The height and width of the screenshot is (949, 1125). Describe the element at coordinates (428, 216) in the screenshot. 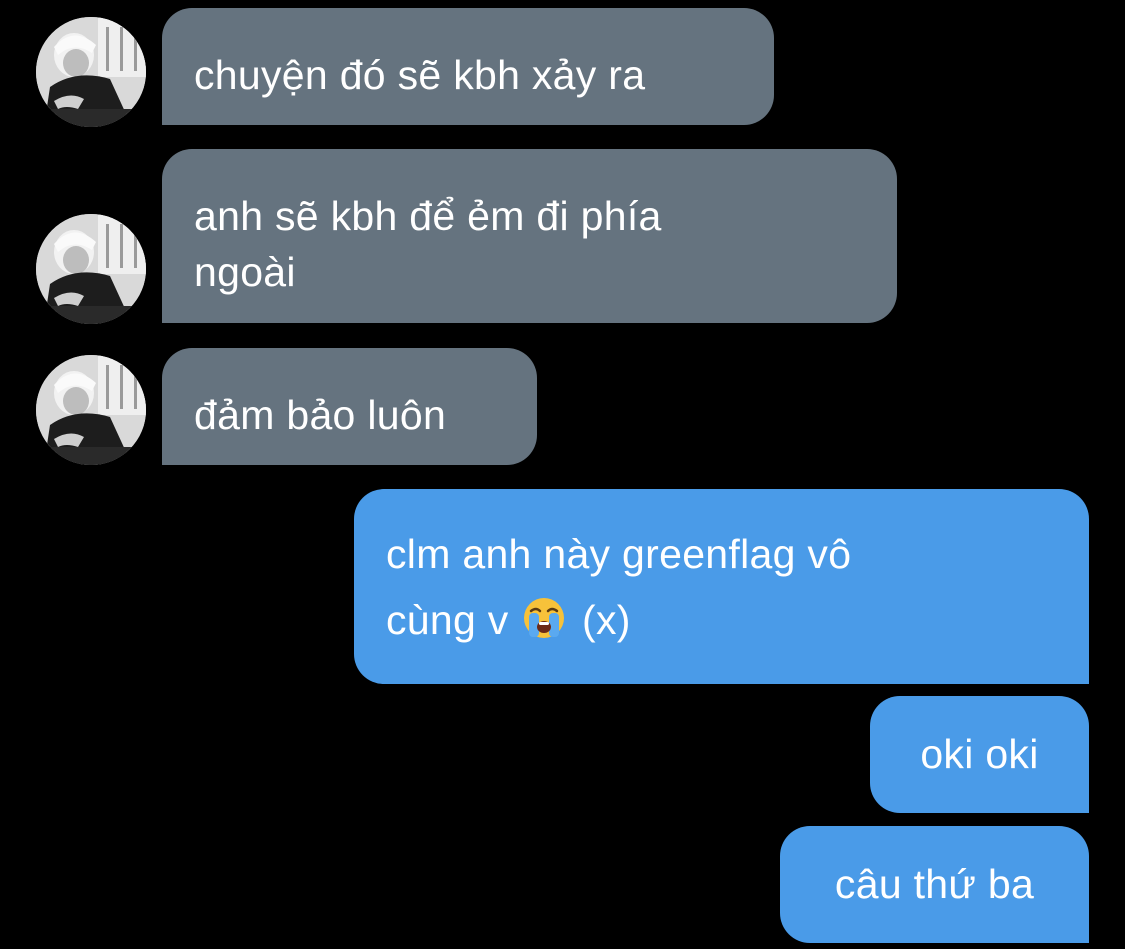

I see `message-text-line: anh sẽ kbh để ẻm đi phía` at that location.